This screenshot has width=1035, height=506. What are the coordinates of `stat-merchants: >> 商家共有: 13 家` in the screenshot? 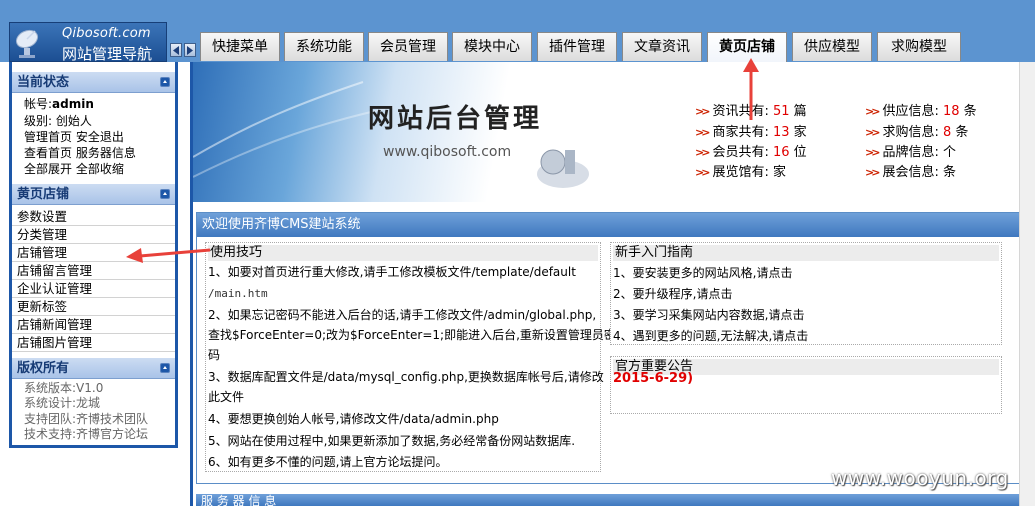 It's located at (751, 132).